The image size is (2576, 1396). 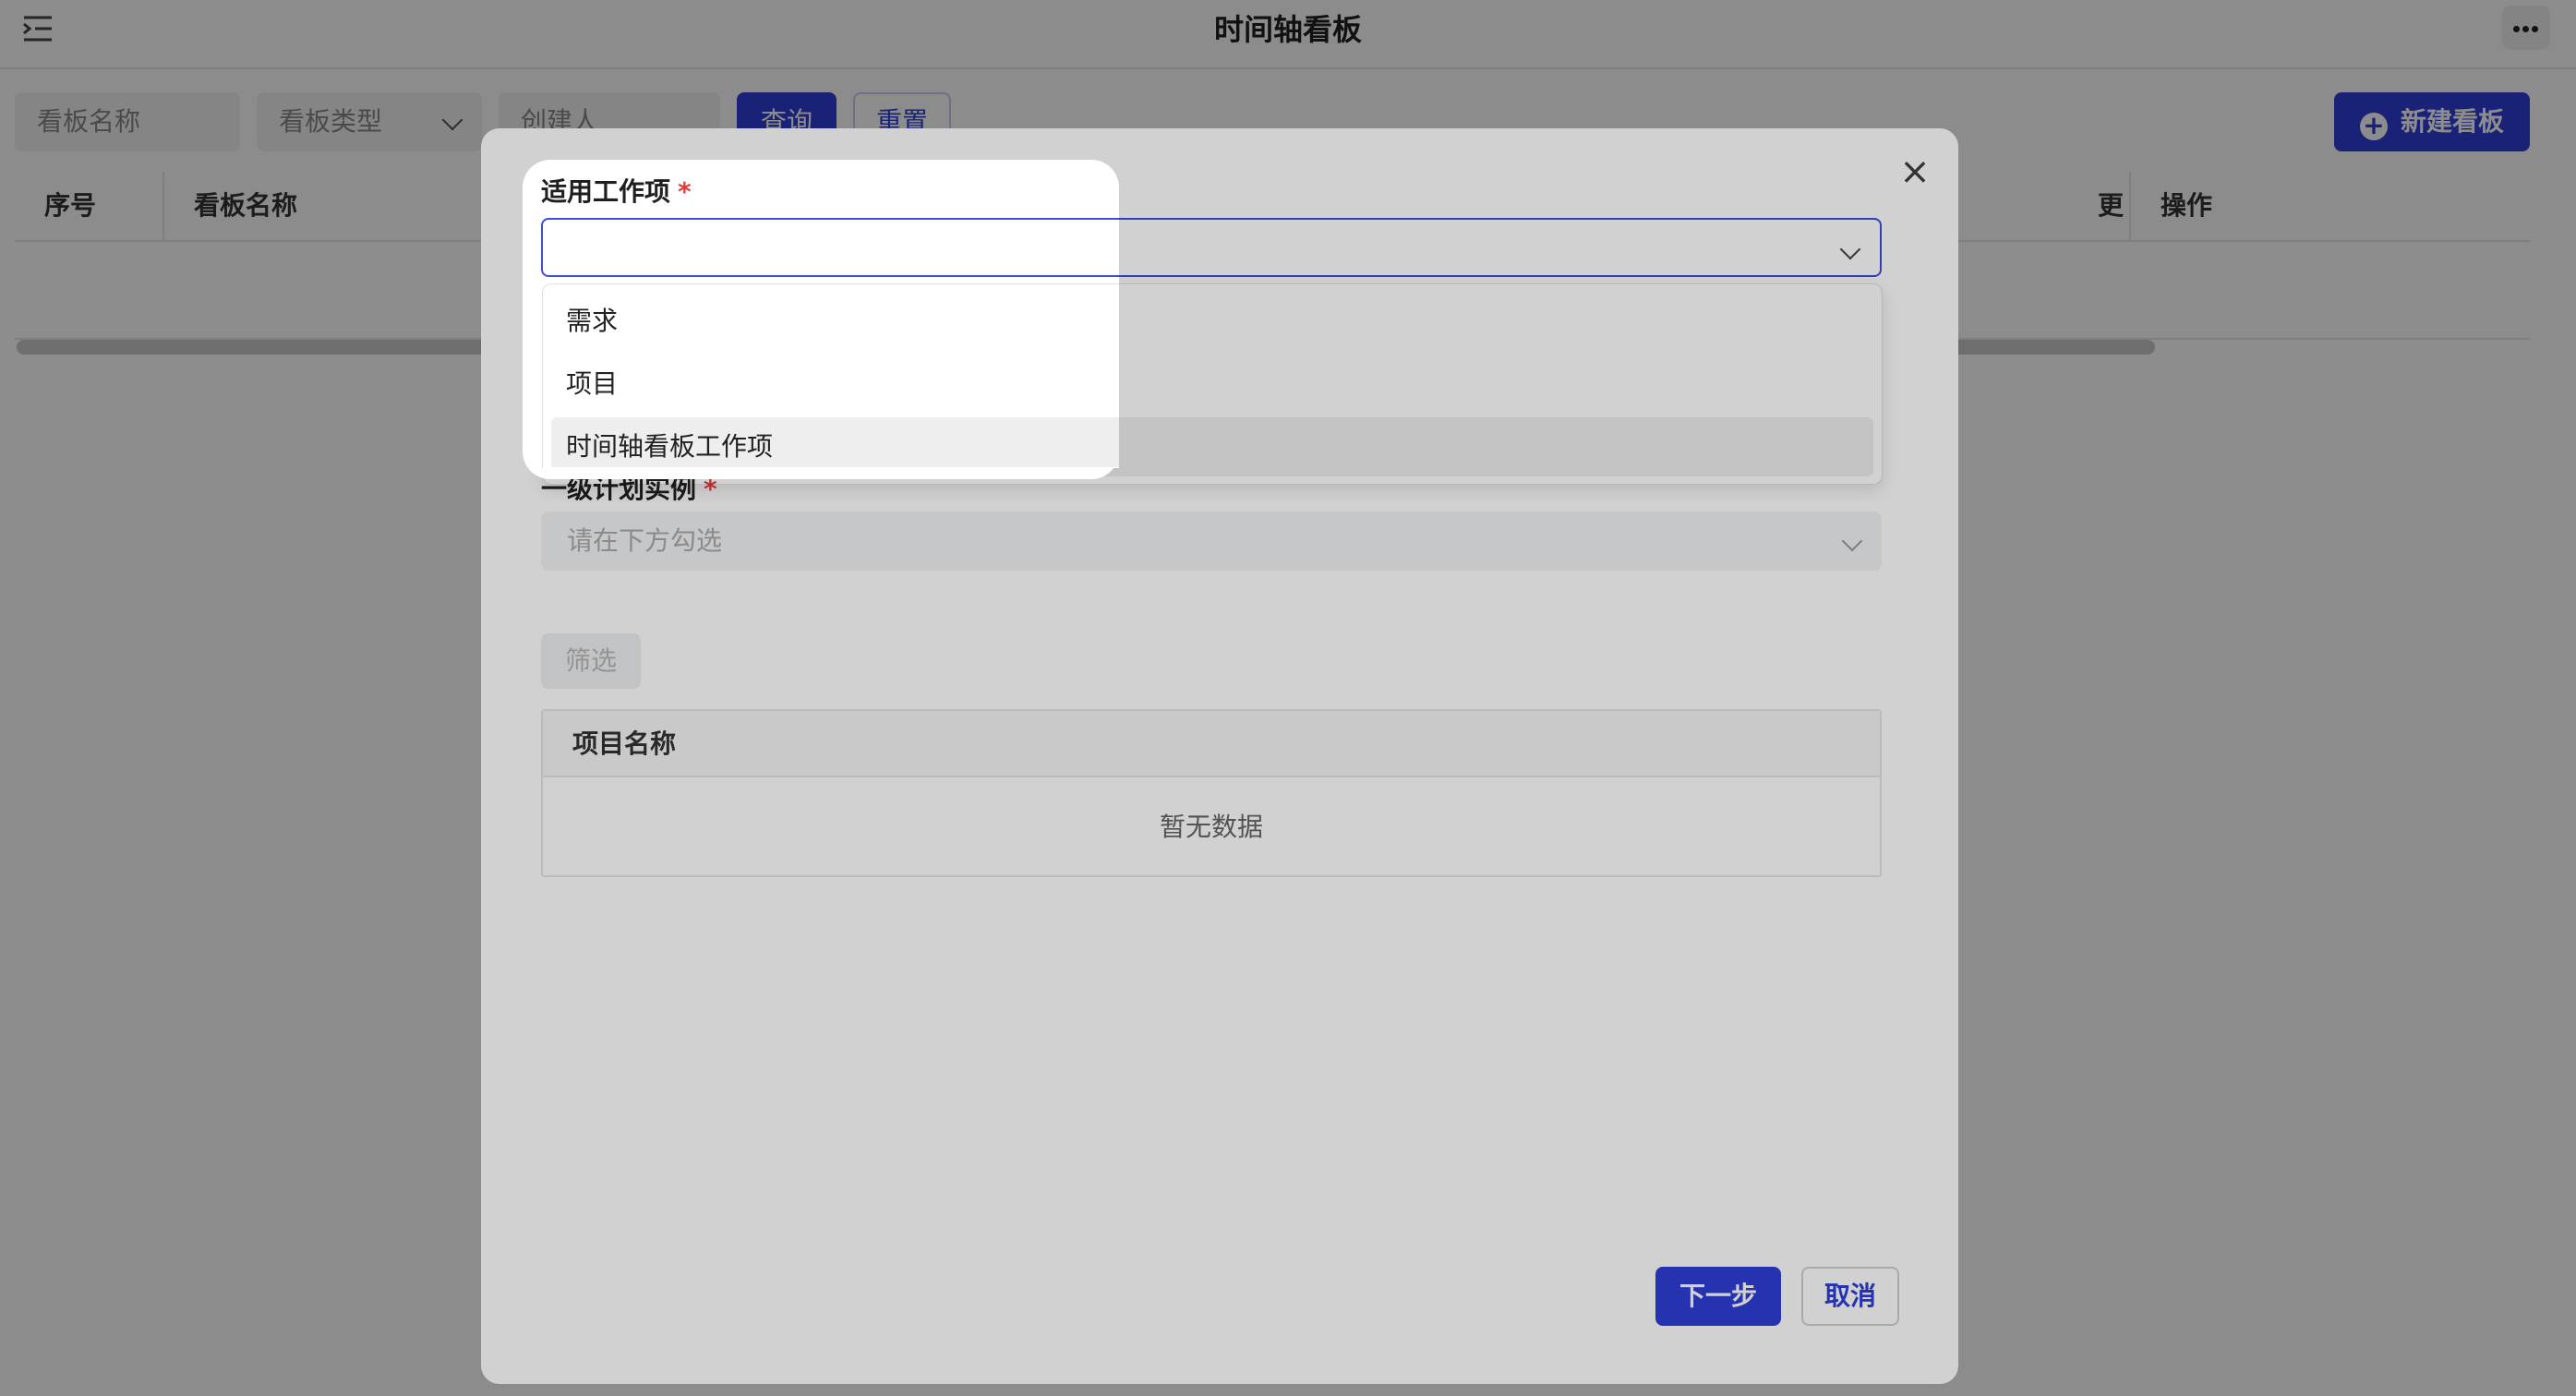 I want to click on work-item-label-spot: 适用工作项 *, so click(x=616, y=192).